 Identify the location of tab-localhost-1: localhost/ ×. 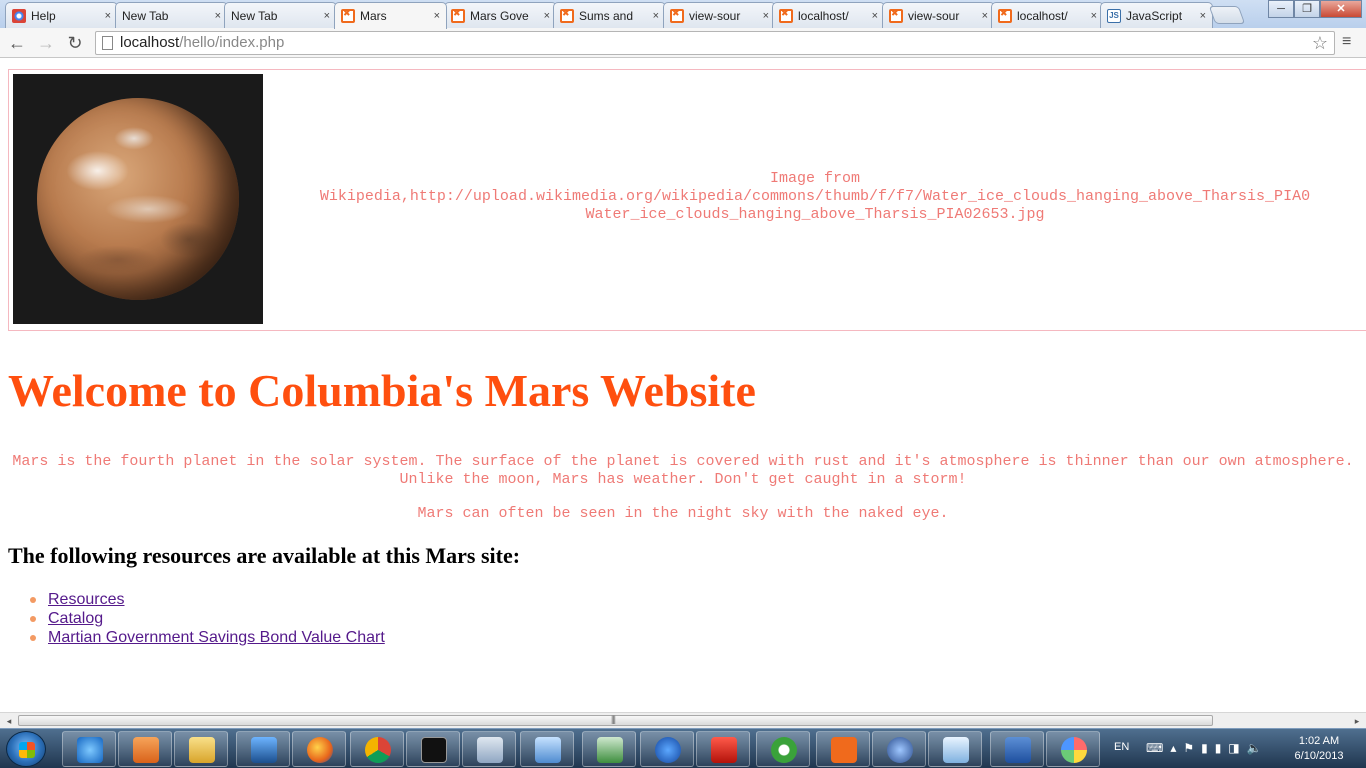
(828, 15).